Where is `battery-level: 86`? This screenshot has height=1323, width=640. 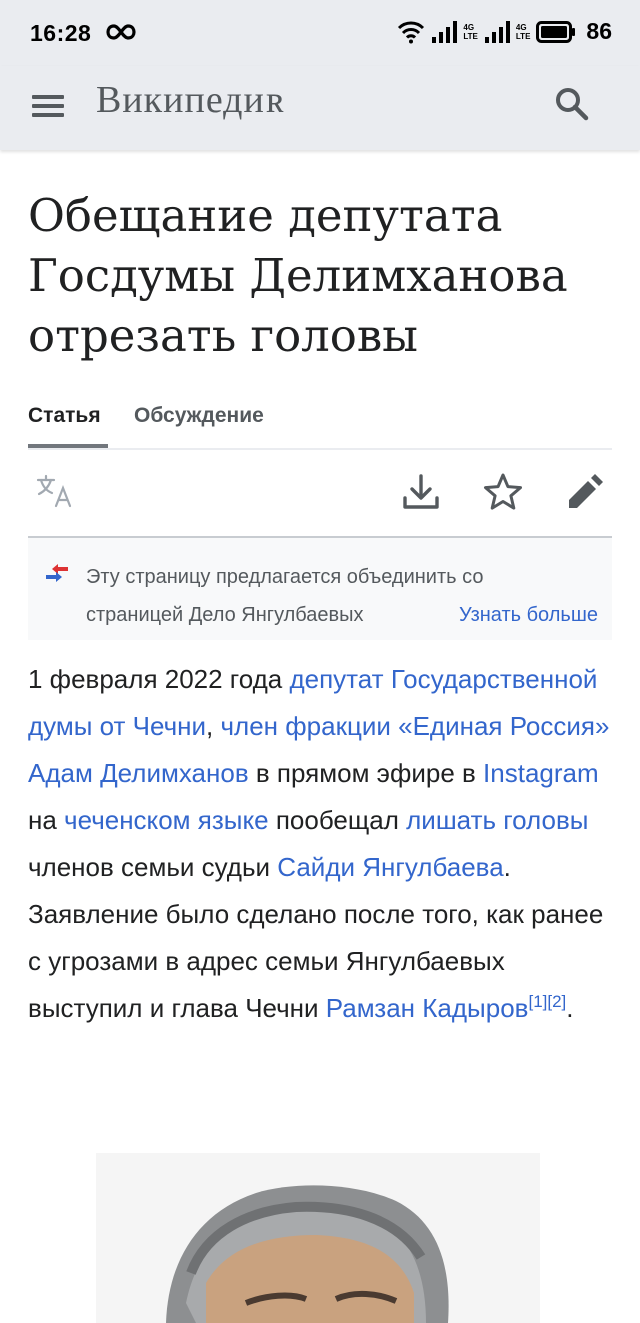 battery-level: 86 is located at coordinates (599, 31).